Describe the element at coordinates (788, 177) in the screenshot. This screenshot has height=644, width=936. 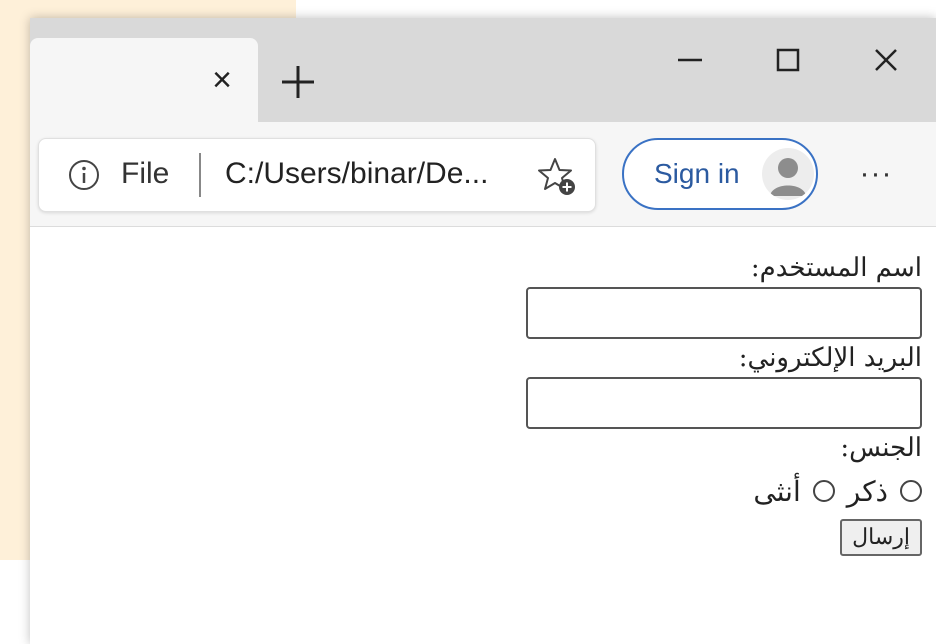
I see `profile-icon` at that location.